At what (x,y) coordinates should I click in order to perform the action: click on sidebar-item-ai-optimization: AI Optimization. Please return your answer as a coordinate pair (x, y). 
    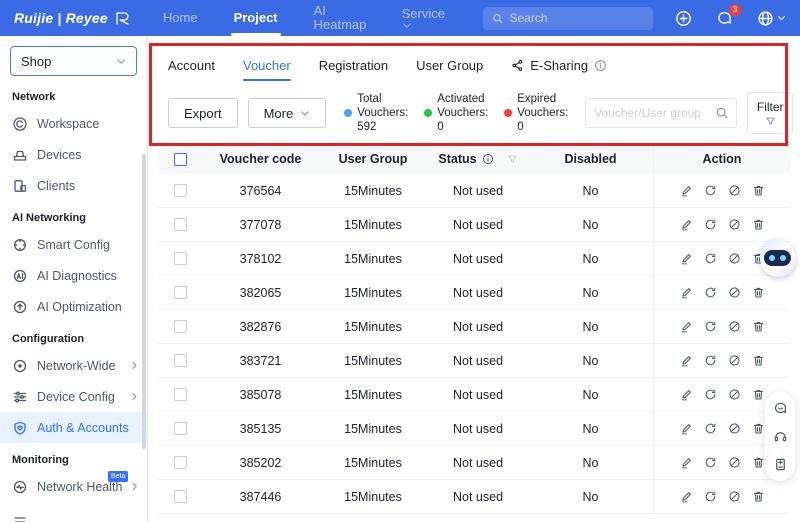
    Looking at the image, I should click on (73, 306).